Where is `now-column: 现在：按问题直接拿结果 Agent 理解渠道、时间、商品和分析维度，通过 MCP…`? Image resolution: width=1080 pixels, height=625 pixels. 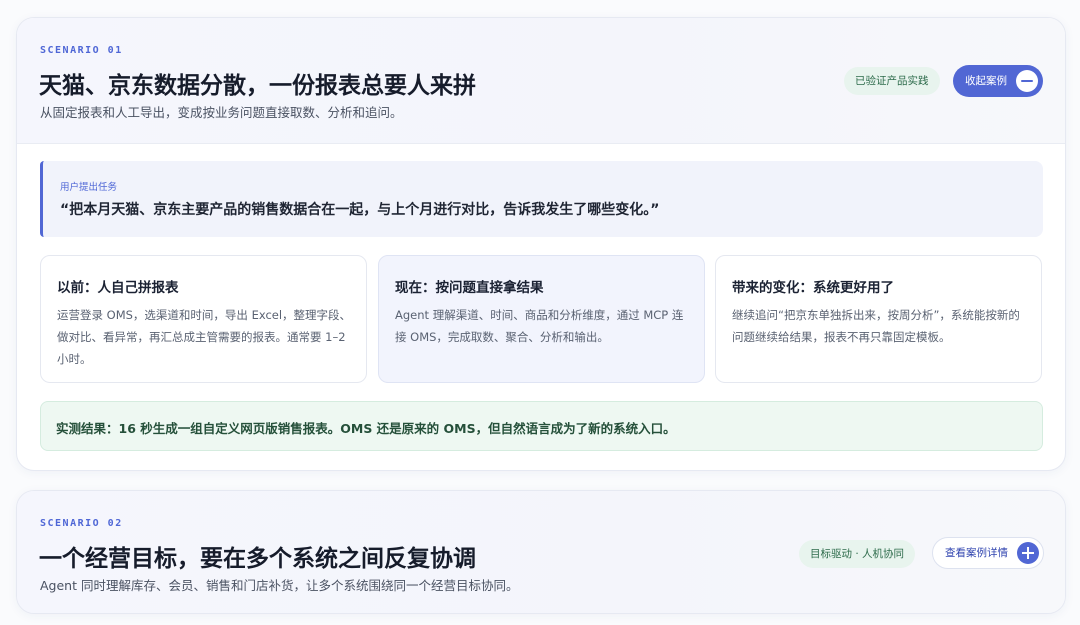
now-column: 现在：按问题直接拿结果 Agent 理解渠道、时间、商品和分析维度，通过 MCP… is located at coordinates (541, 319).